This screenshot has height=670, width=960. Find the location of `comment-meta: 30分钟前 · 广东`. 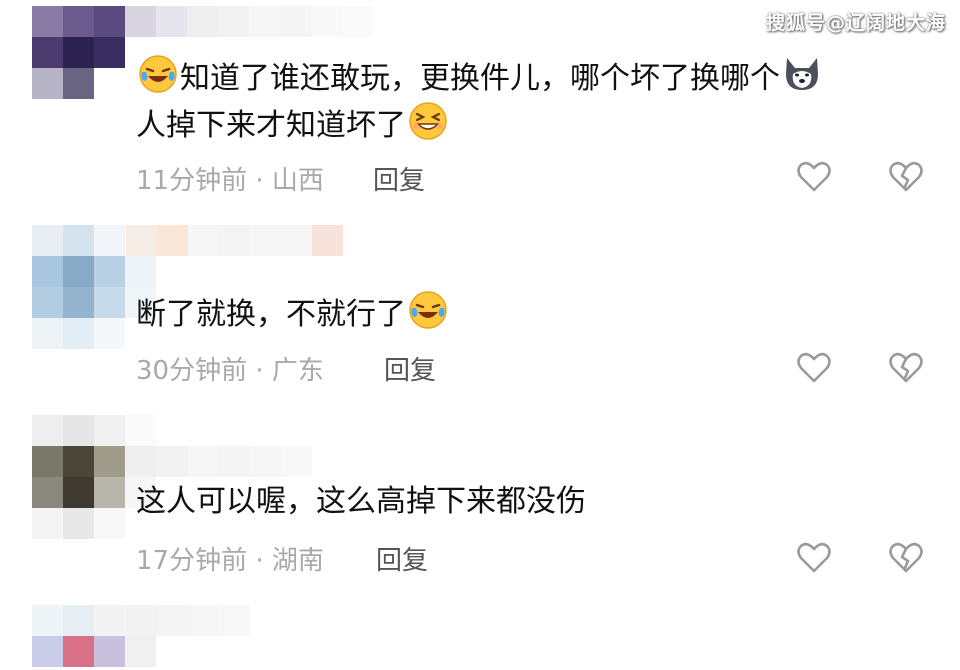

comment-meta: 30分钟前 · 广东 is located at coordinates (230, 368).